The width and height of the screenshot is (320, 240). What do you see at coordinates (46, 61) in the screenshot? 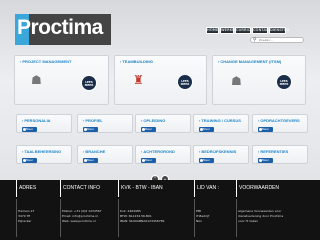
I see `card-title: ›PROJECT MANAGEMENT` at bounding box center [46, 61].